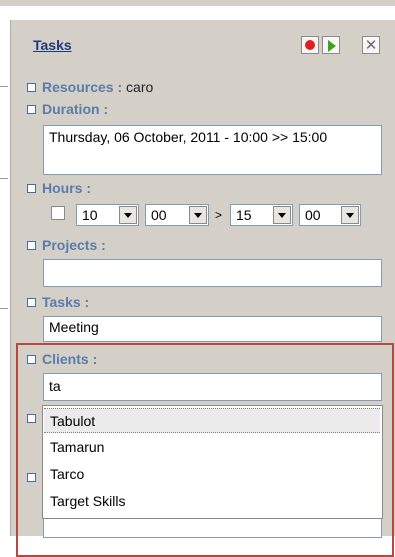 The height and width of the screenshot is (557, 395). Describe the element at coordinates (212, 501) in the screenshot. I see `list-item: Target Skills` at that location.